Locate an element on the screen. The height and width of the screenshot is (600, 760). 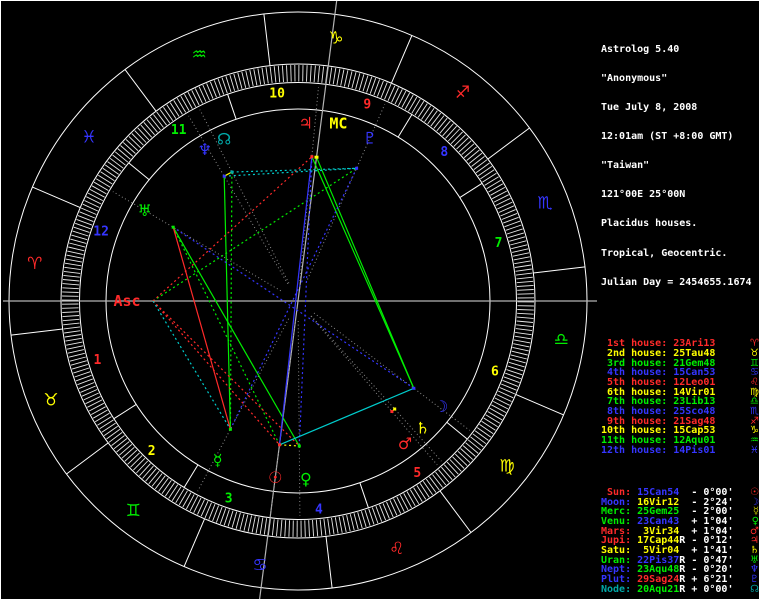
planet-glyph: ♄ is located at coordinates (423, 428).